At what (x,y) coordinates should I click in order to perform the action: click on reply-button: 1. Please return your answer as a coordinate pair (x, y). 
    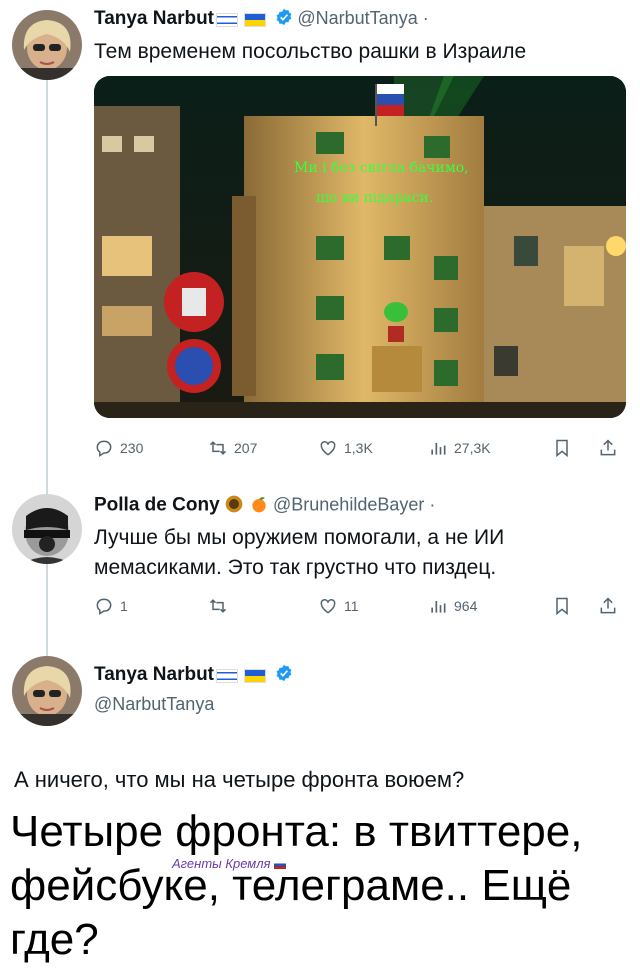
    Looking at the image, I should click on (111, 606).